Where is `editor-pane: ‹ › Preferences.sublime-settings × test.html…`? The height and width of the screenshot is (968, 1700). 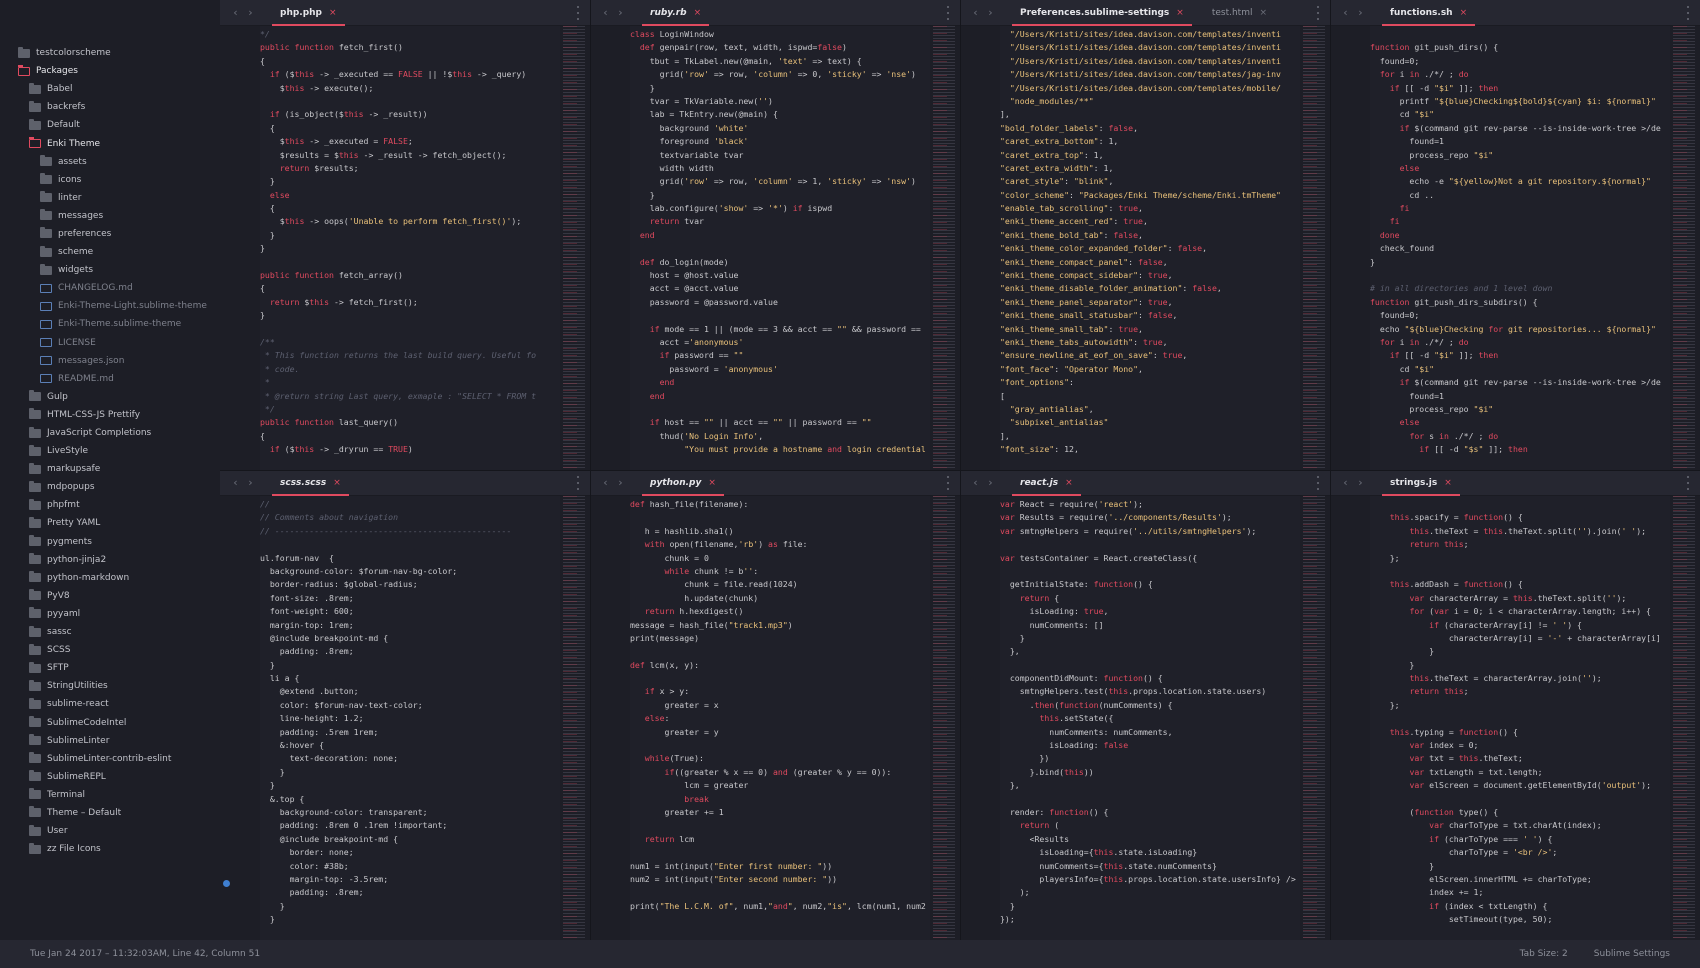 editor-pane: ‹ › Preferences.sublime-settings × test.html… is located at coordinates (1145, 235).